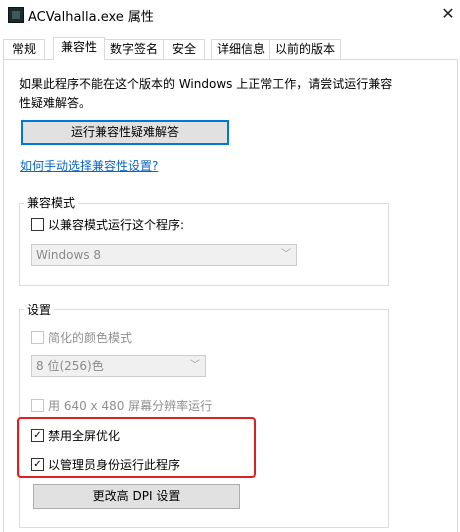  Describe the element at coordinates (130, 406) in the screenshot. I see `res640-label: 用 640 x 480 屏幕分辨率运行` at that location.